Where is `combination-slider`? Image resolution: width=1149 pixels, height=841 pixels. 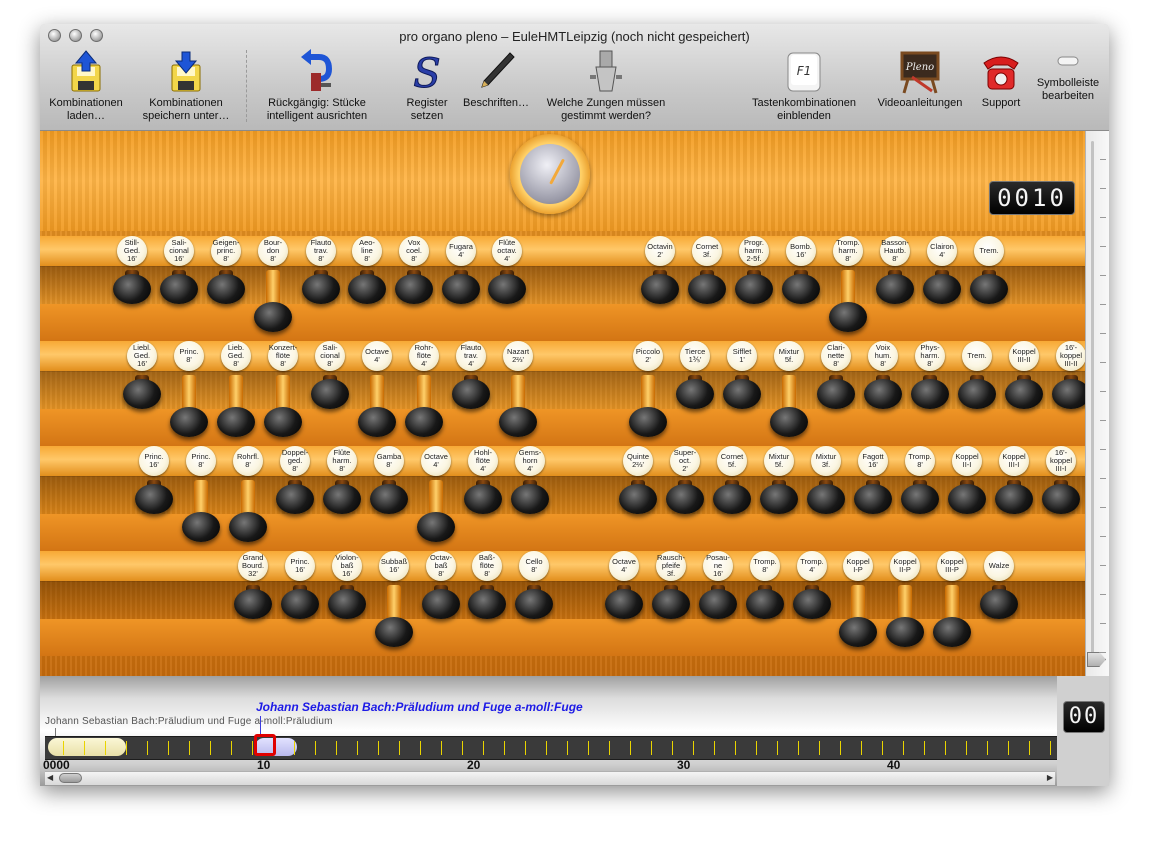
combination-slider is located at coordinates (1097, 403).